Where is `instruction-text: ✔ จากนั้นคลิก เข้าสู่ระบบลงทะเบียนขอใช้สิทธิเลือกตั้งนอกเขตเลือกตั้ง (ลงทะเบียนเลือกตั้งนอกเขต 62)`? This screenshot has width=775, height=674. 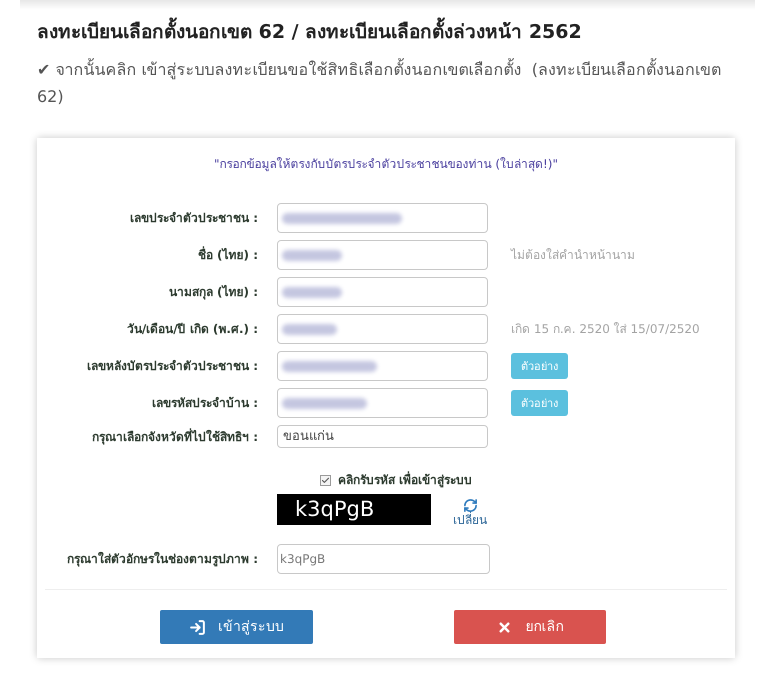 instruction-text: ✔ จากนั้นคลิก เข้าสู่ระบบลงทะเบียนขอใช้สิทธิเลือกตั้งนอกเขตเลือกตั้ง (ลงทะเบียนเลือกตั้งนอกเขต 62) is located at coordinates (379, 82).